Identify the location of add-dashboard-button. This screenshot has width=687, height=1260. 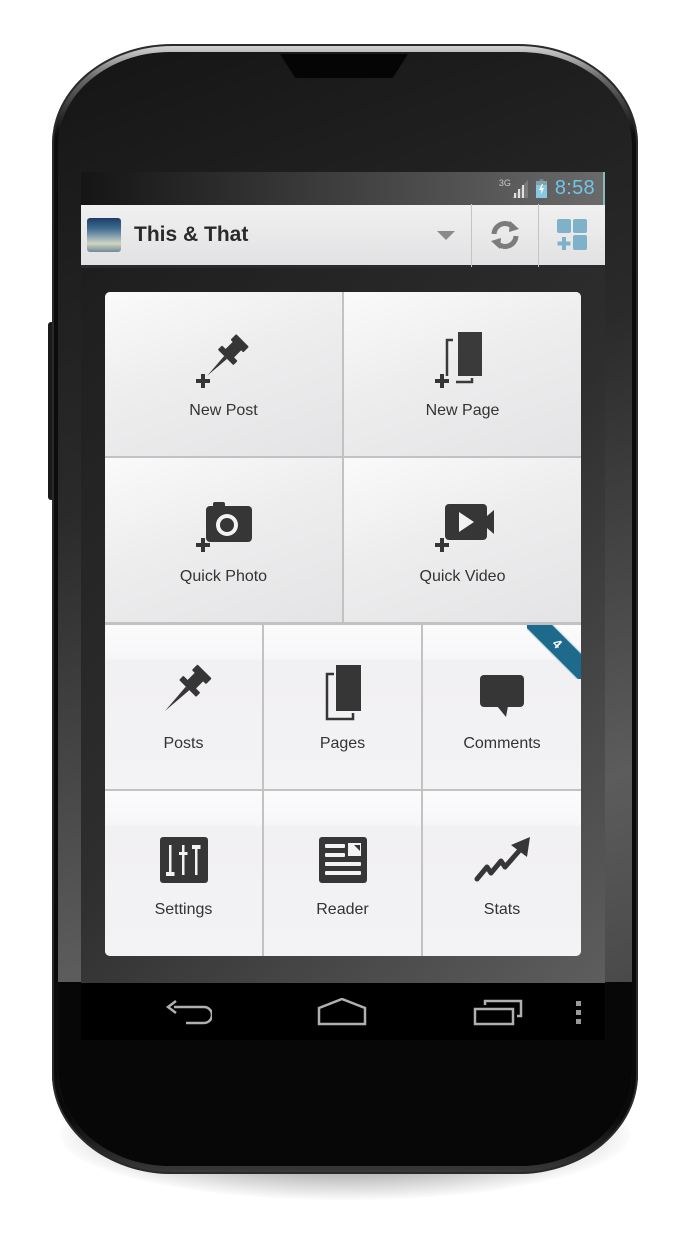
(572, 235).